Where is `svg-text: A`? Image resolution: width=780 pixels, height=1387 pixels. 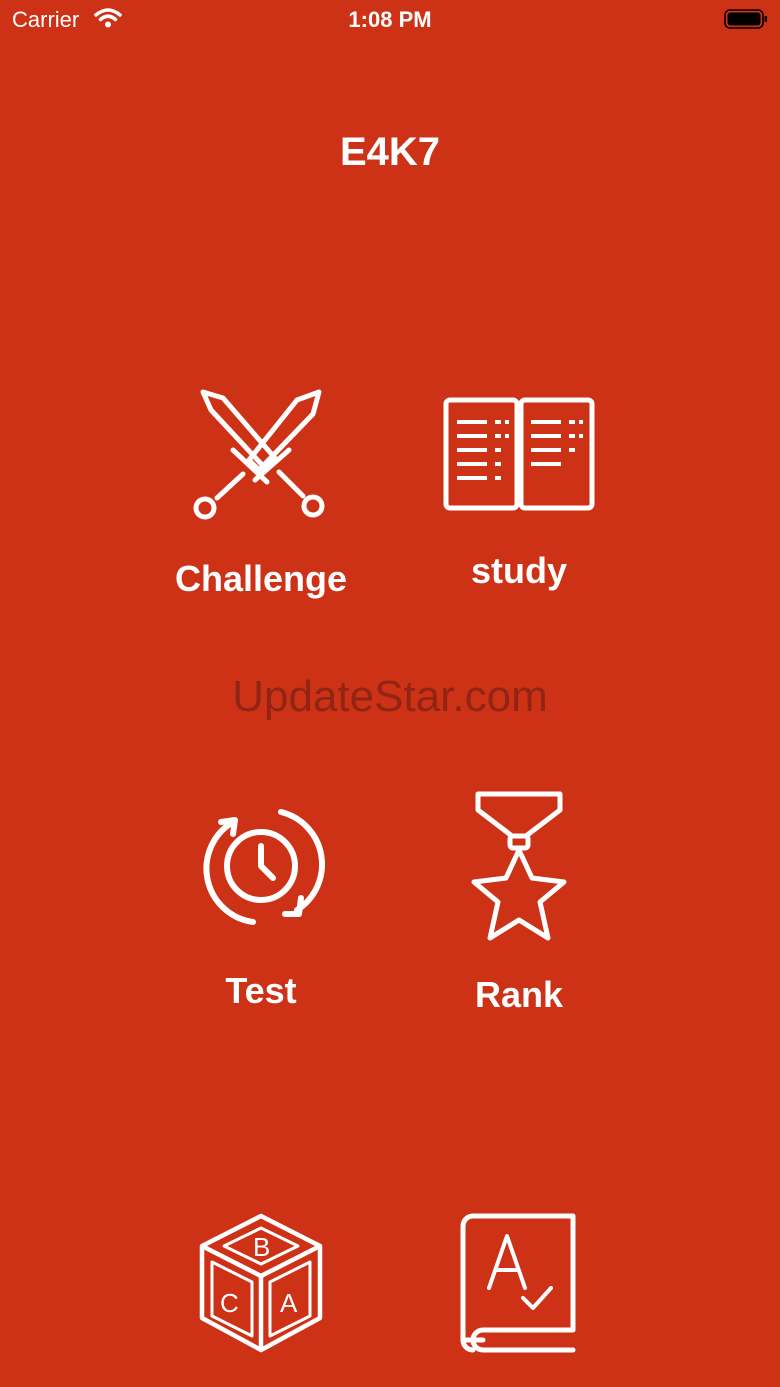
svg-text: A is located at coordinates (289, 1303).